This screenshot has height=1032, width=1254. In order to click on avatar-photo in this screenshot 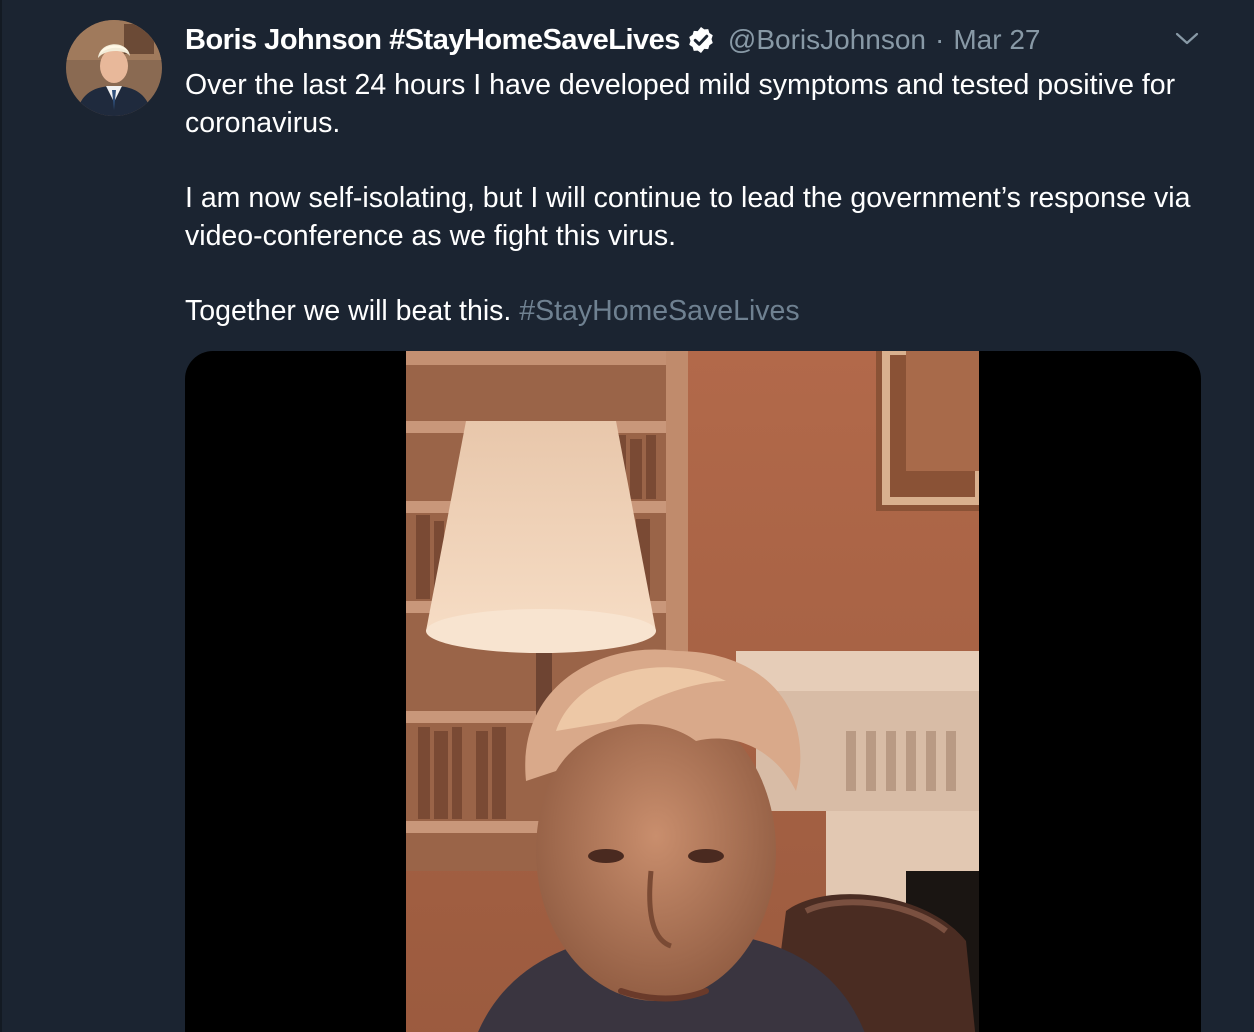, I will do `click(114, 68)`.